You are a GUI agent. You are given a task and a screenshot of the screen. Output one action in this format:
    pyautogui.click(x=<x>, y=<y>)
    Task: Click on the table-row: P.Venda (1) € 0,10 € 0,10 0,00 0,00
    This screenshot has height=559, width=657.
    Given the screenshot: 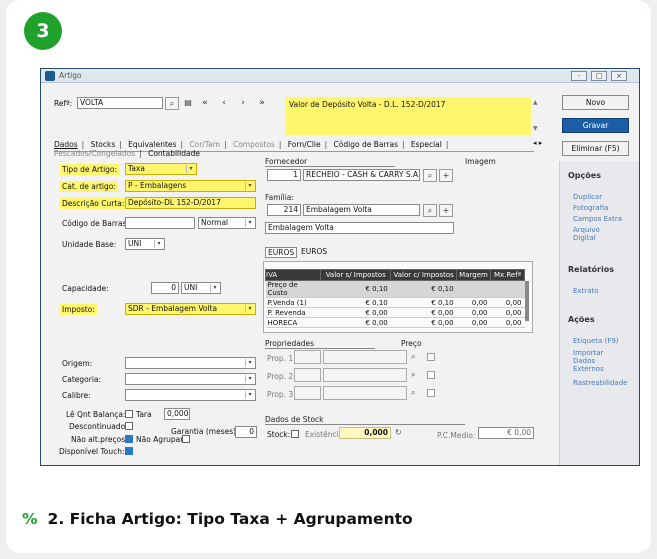 What is the action you would take?
    pyautogui.click(x=395, y=302)
    